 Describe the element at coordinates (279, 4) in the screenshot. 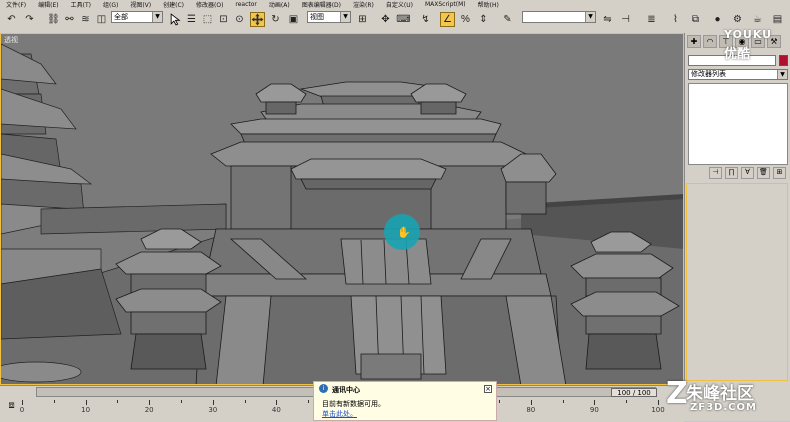

I see `menu-animation: 动画(A)` at that location.